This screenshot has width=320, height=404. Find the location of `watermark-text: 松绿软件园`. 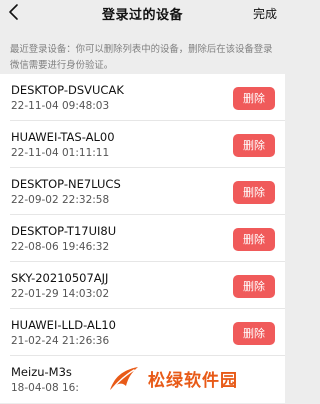

watermark-text: 松绿软件园 is located at coordinates (193, 381).